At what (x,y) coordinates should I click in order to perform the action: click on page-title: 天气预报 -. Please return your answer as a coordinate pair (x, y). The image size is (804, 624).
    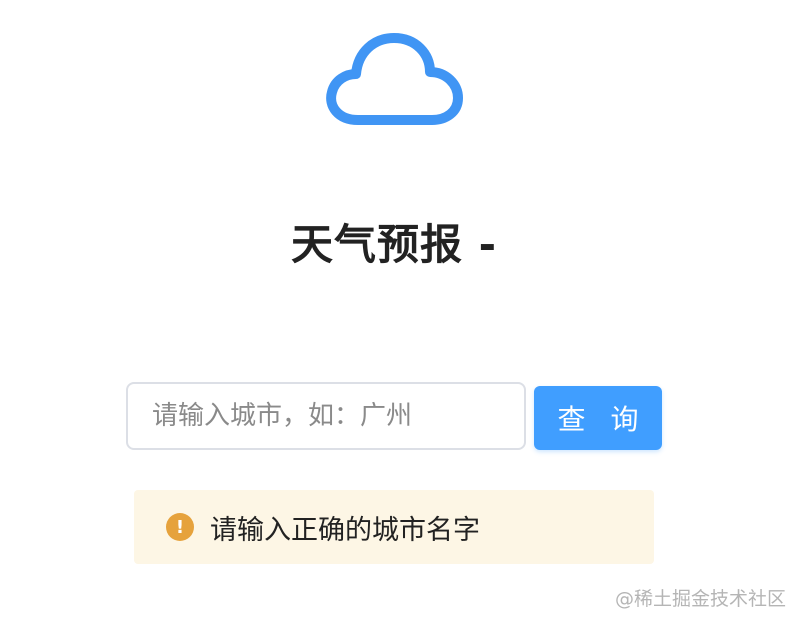
    Looking at the image, I should click on (394, 244).